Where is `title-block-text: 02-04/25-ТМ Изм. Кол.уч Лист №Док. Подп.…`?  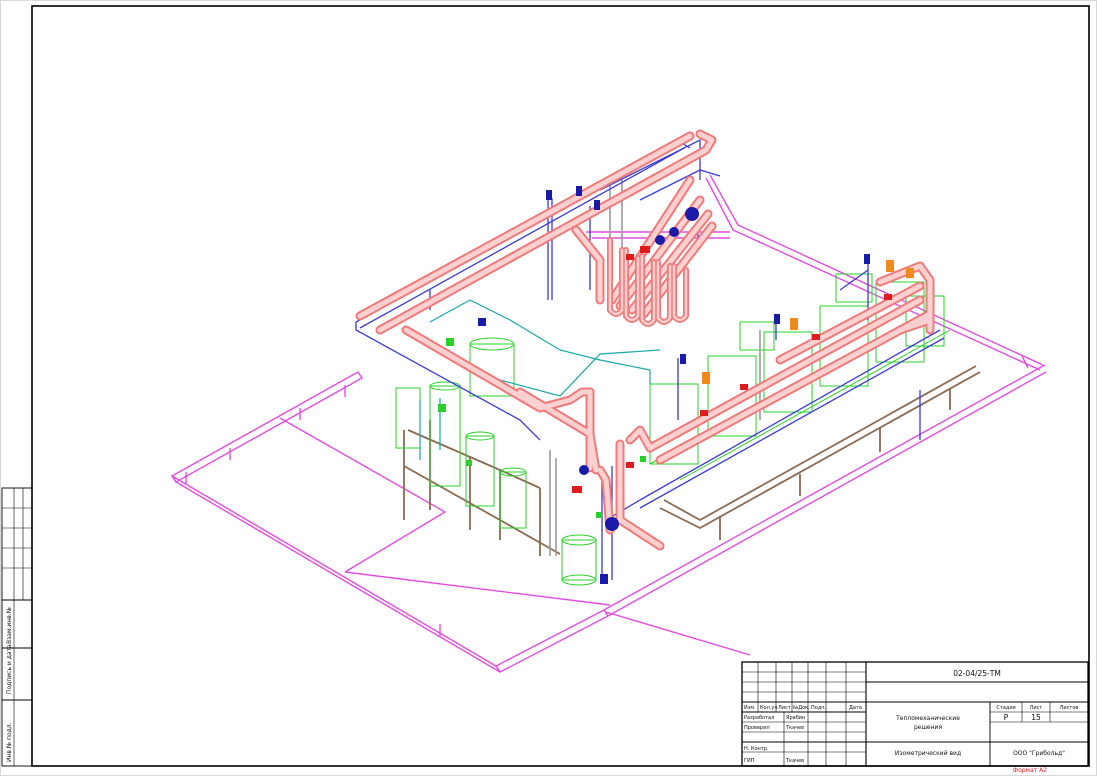
title-block-text: 02-04/25-ТМ Изм. Кол.уч Лист №Док. Подп.… is located at coordinates (911, 716).